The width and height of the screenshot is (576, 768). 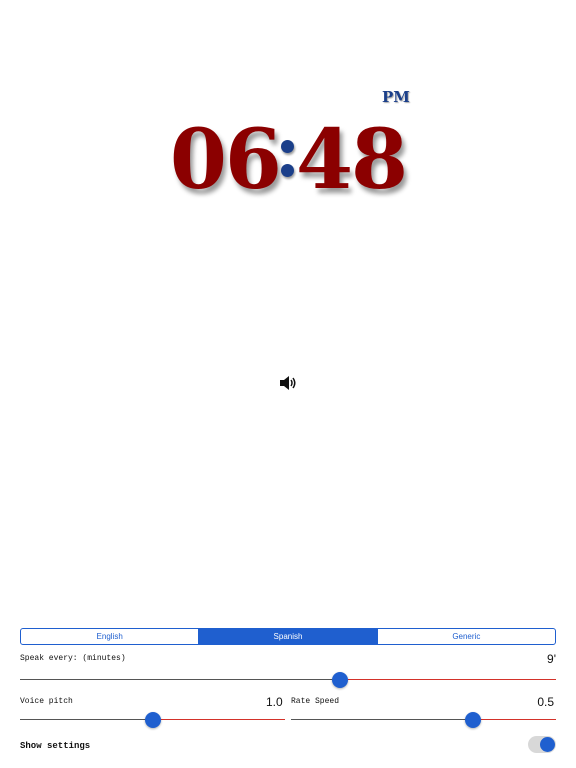 I want to click on segment-english: English, so click(x=110, y=636).